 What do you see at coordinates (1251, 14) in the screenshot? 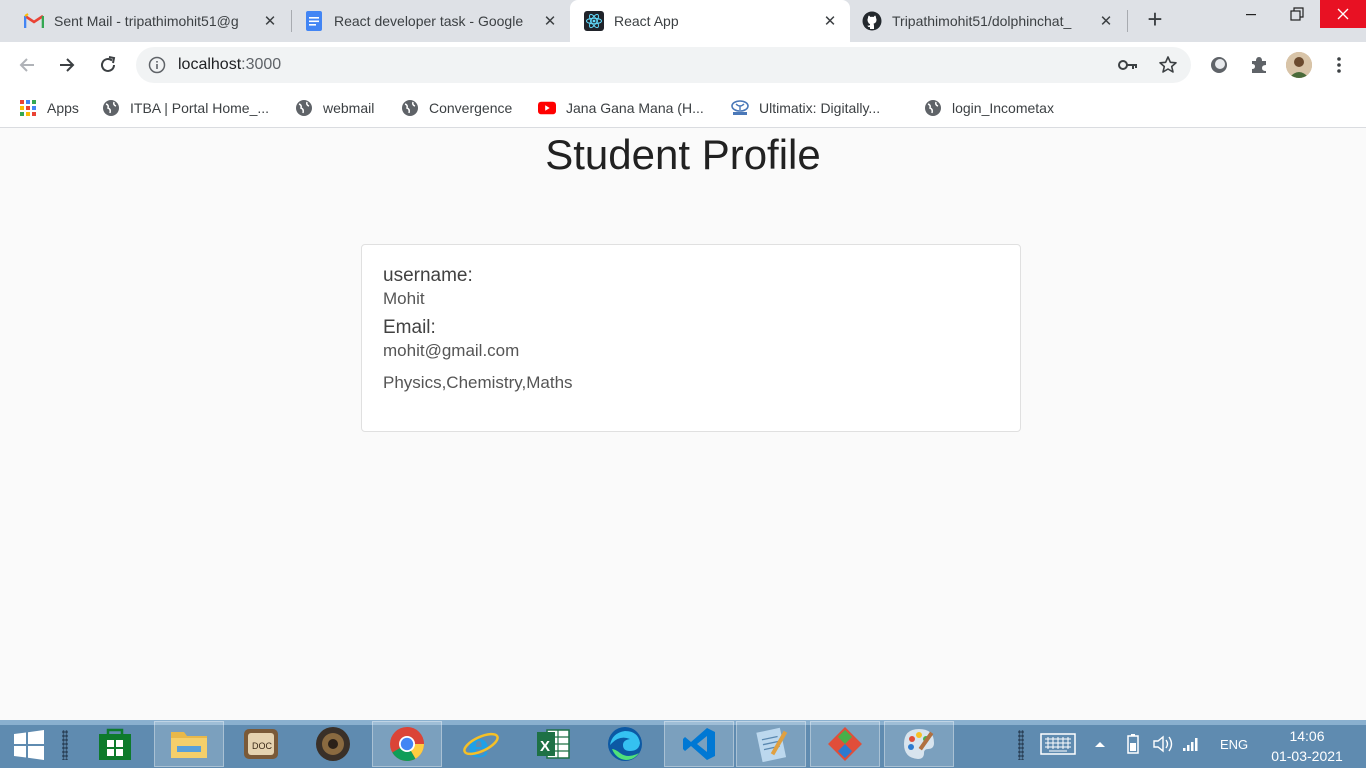
I see `minimize-button` at bounding box center [1251, 14].